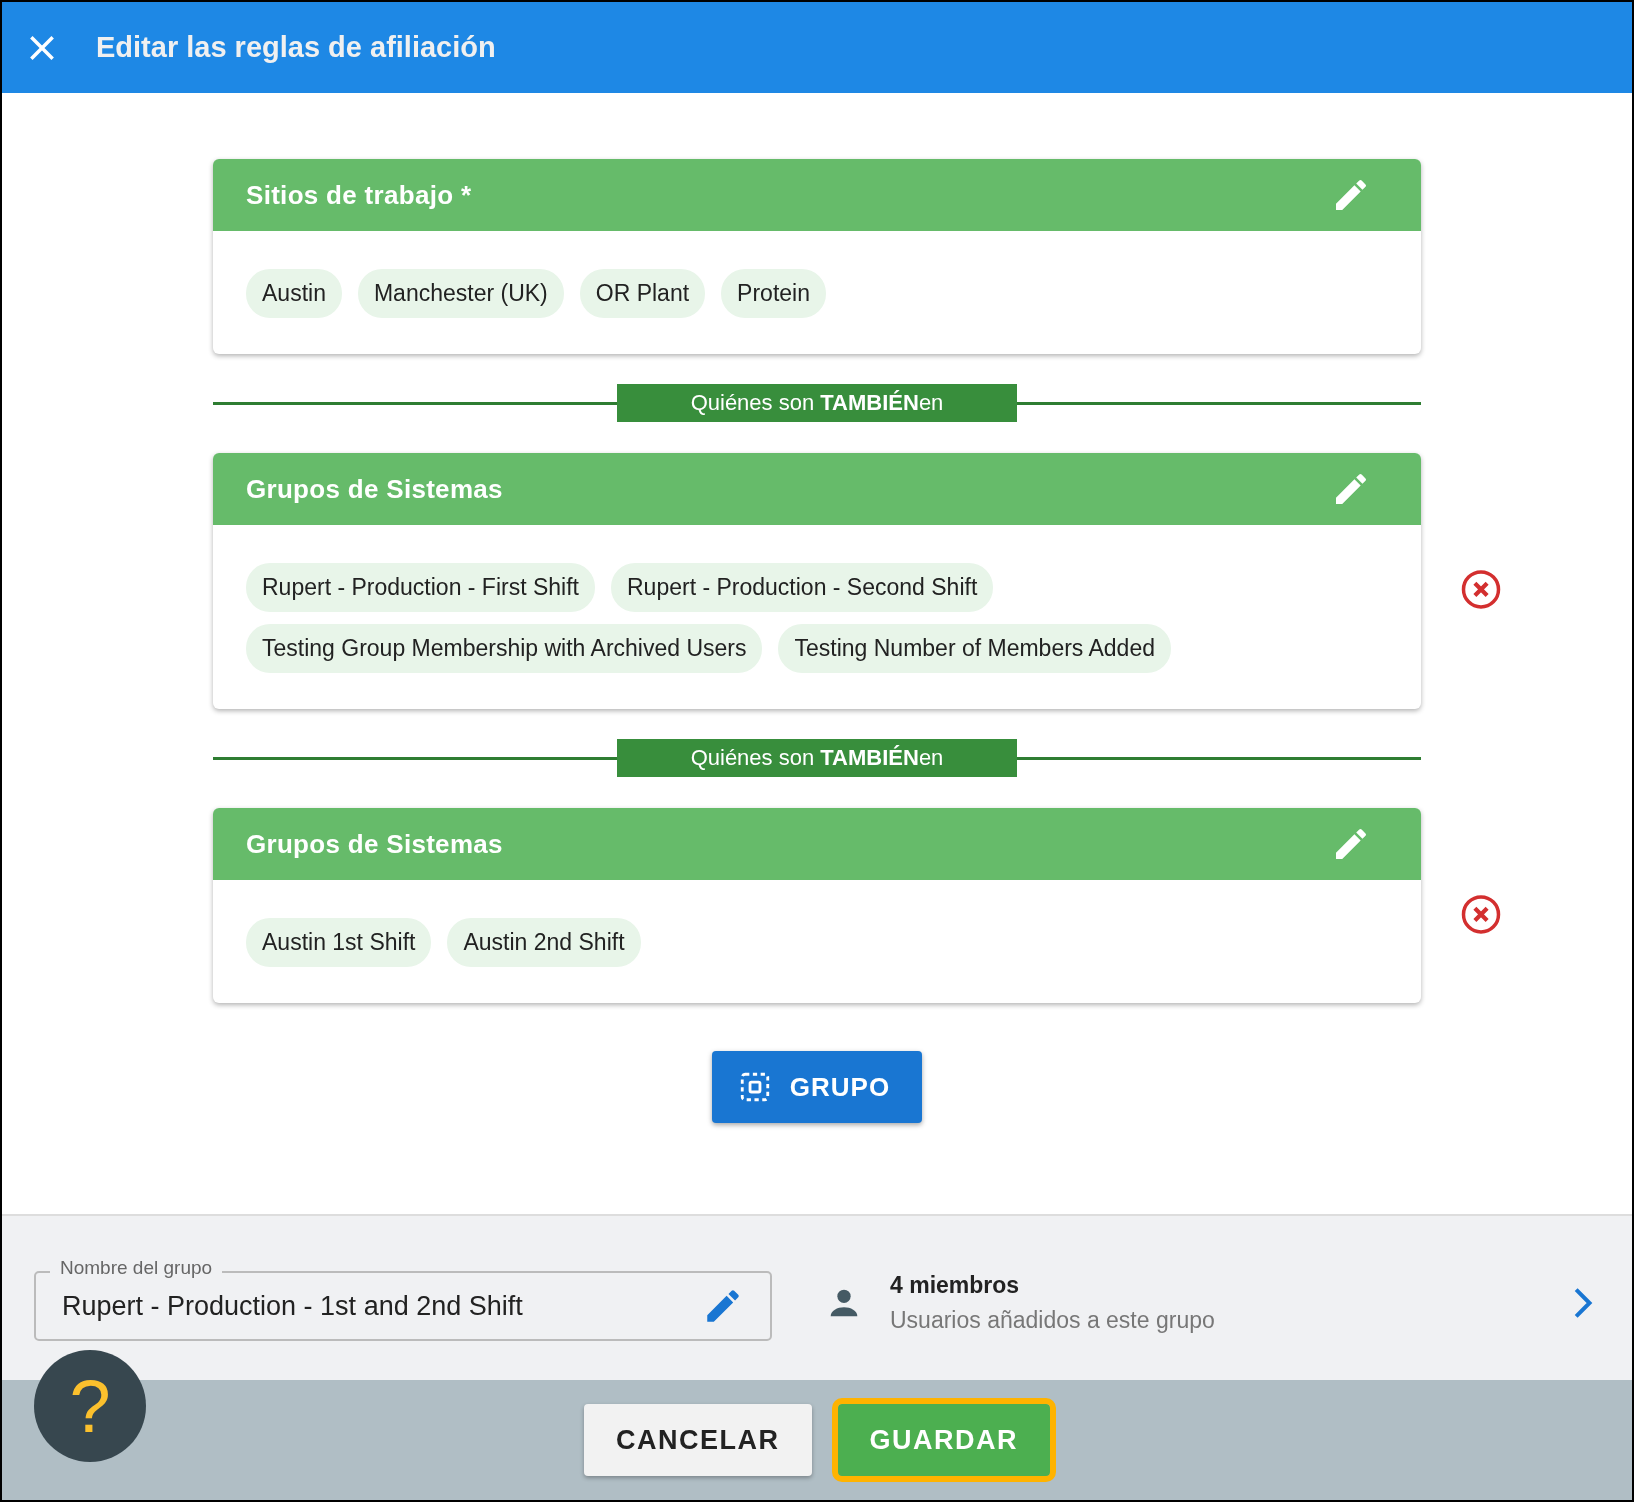  Describe the element at coordinates (955, 1285) in the screenshot. I see `member-count: 4 miembros` at that location.